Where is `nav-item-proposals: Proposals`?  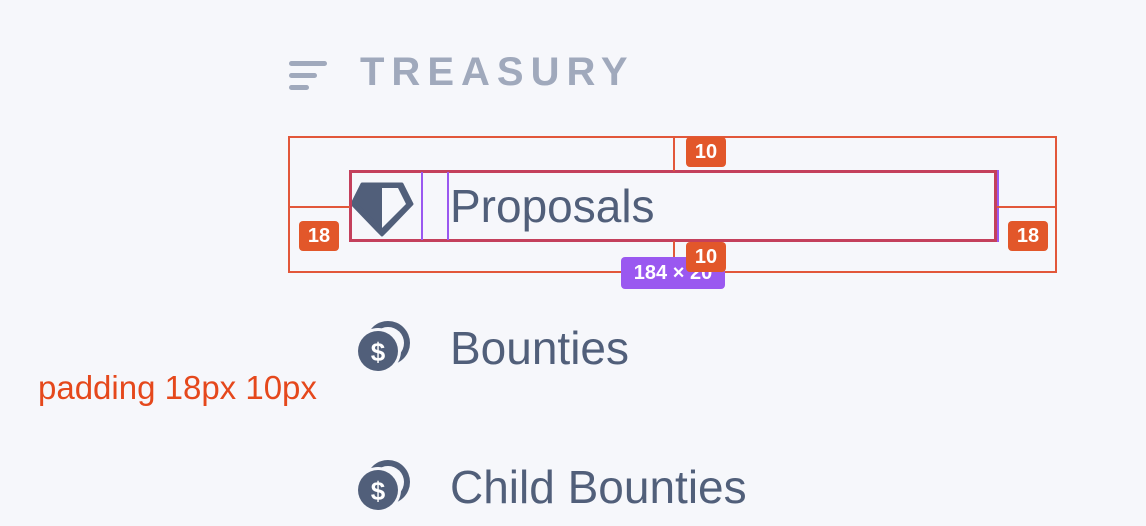 nav-item-proposals: Proposals is located at coordinates (675, 206).